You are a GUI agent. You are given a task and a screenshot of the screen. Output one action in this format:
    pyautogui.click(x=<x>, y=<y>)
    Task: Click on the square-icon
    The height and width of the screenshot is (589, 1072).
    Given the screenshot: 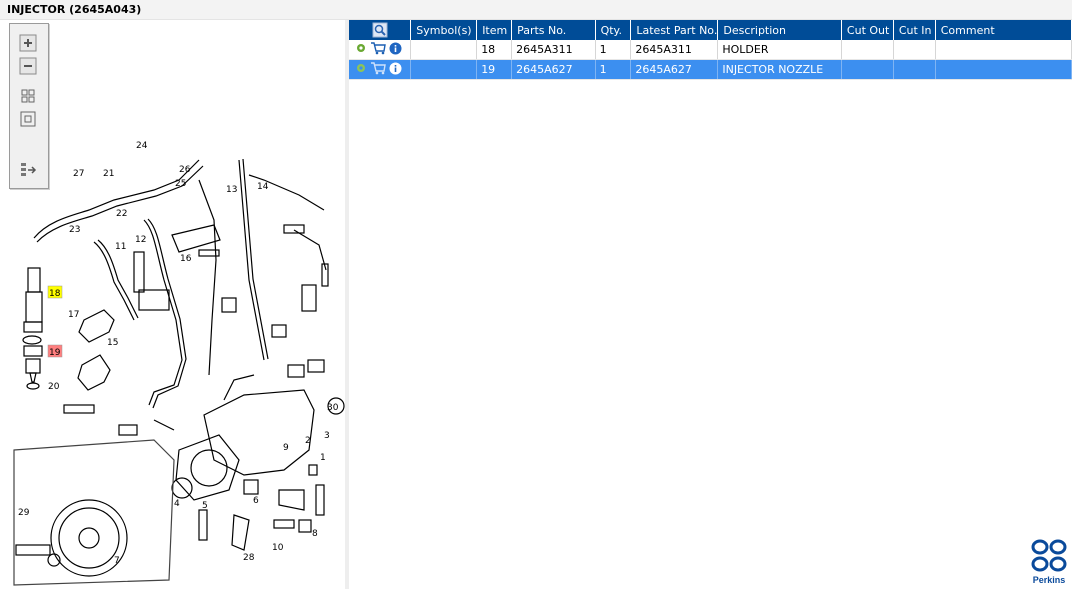 What is the action you would take?
    pyautogui.click(x=28, y=119)
    